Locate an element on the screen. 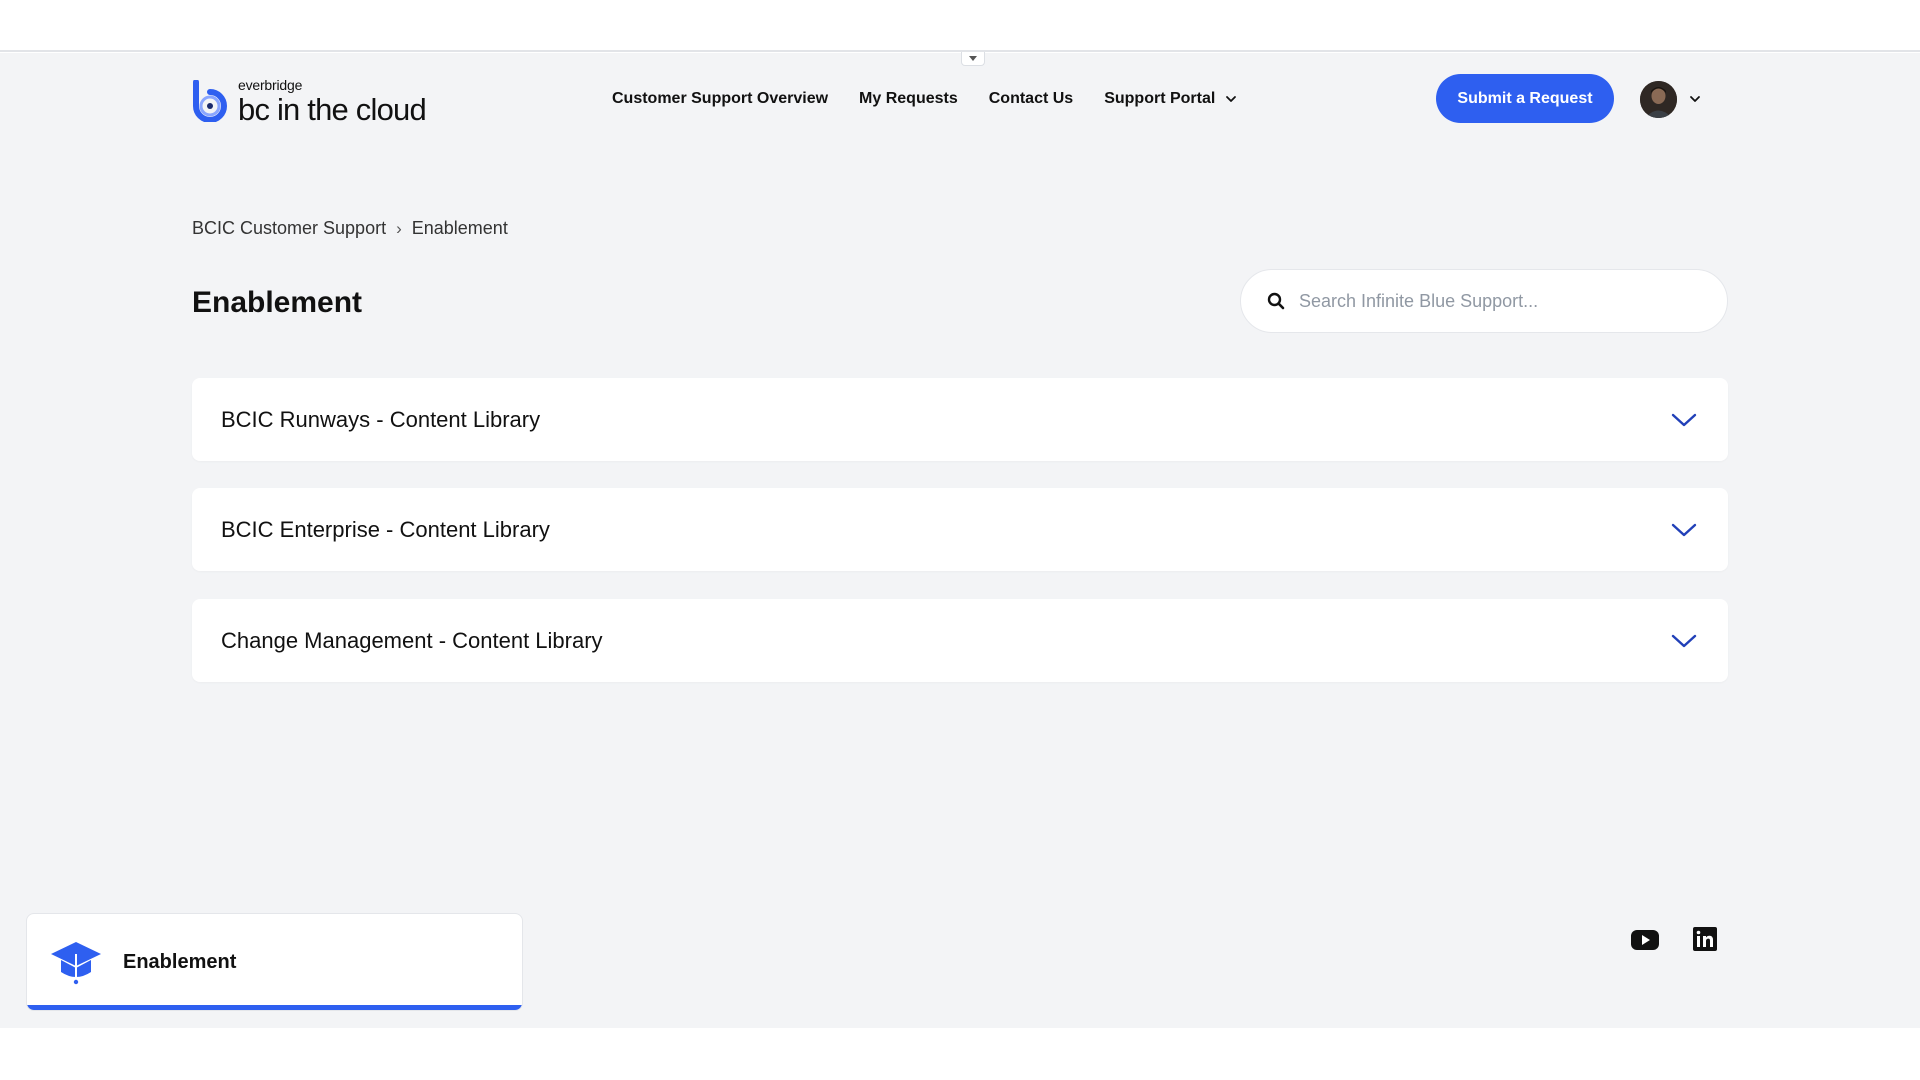  user-menu is located at coordinates (1670, 99).